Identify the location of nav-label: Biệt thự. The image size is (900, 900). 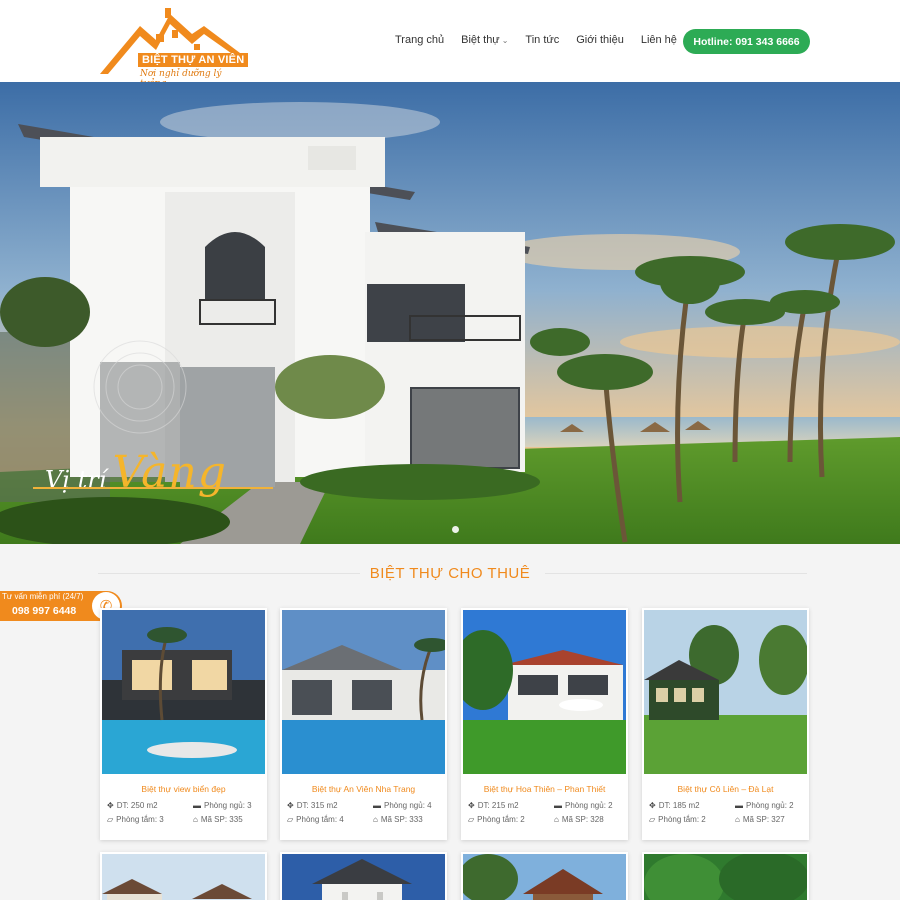
(480, 40).